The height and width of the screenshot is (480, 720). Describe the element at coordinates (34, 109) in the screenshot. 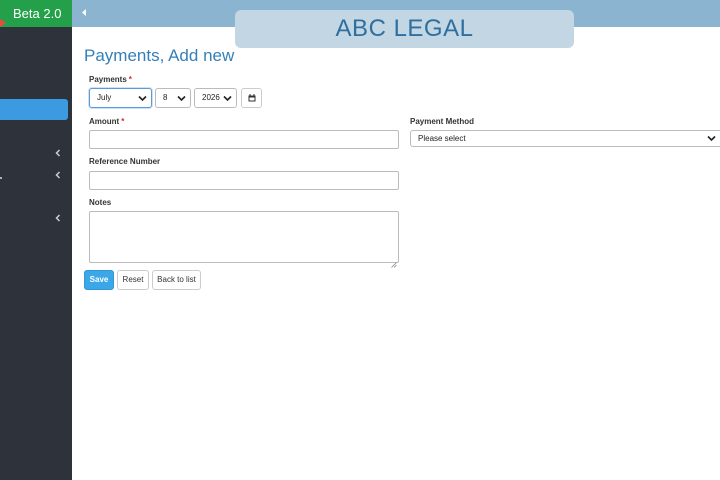

I see `sidebar-item-active` at that location.